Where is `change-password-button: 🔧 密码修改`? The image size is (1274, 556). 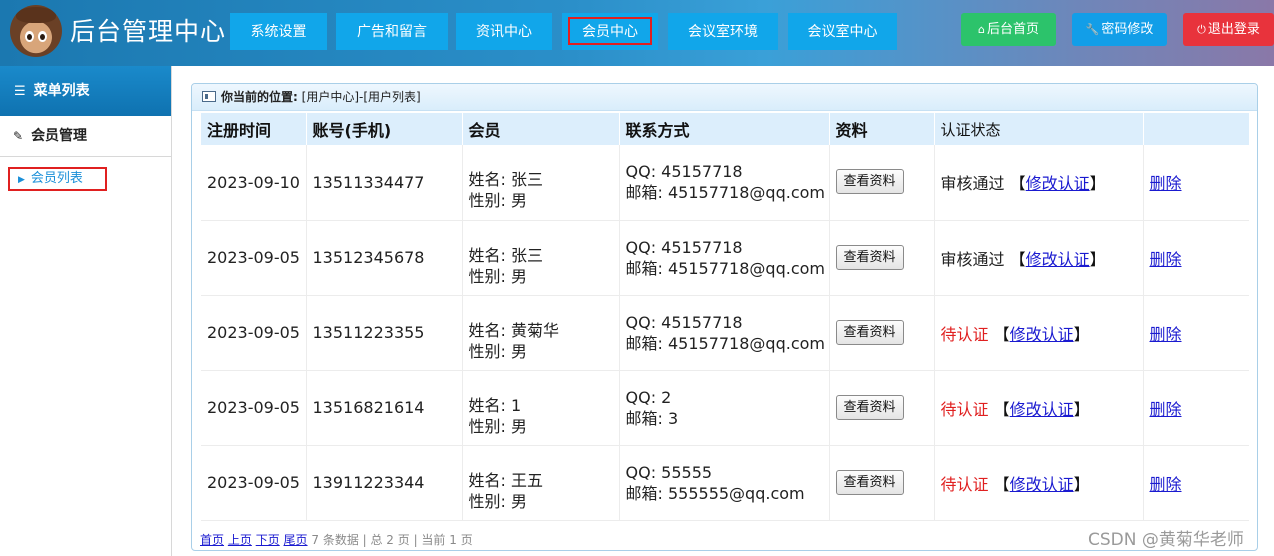
change-password-button: 🔧 密码修改 is located at coordinates (1119, 29).